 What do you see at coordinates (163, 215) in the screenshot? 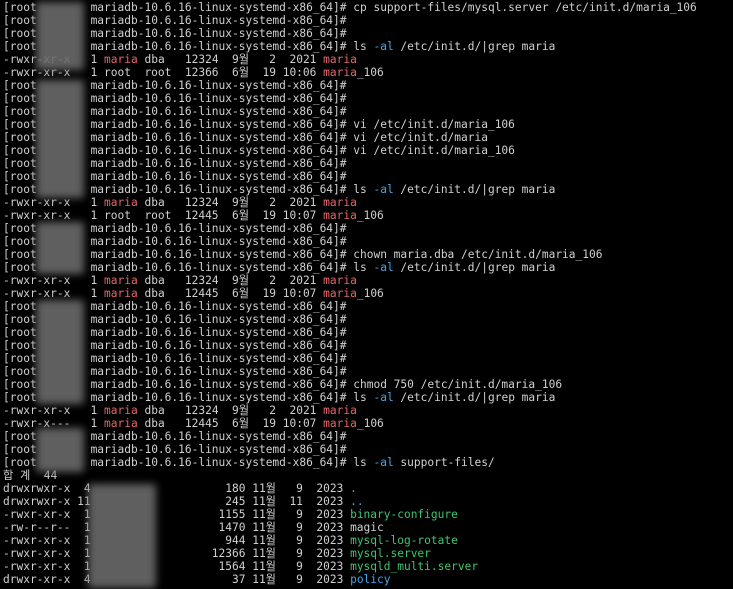
I see `terminal-text-segment: -rwxr-xr-x 1 root root 12445 6월 19 10:07` at bounding box center [163, 215].